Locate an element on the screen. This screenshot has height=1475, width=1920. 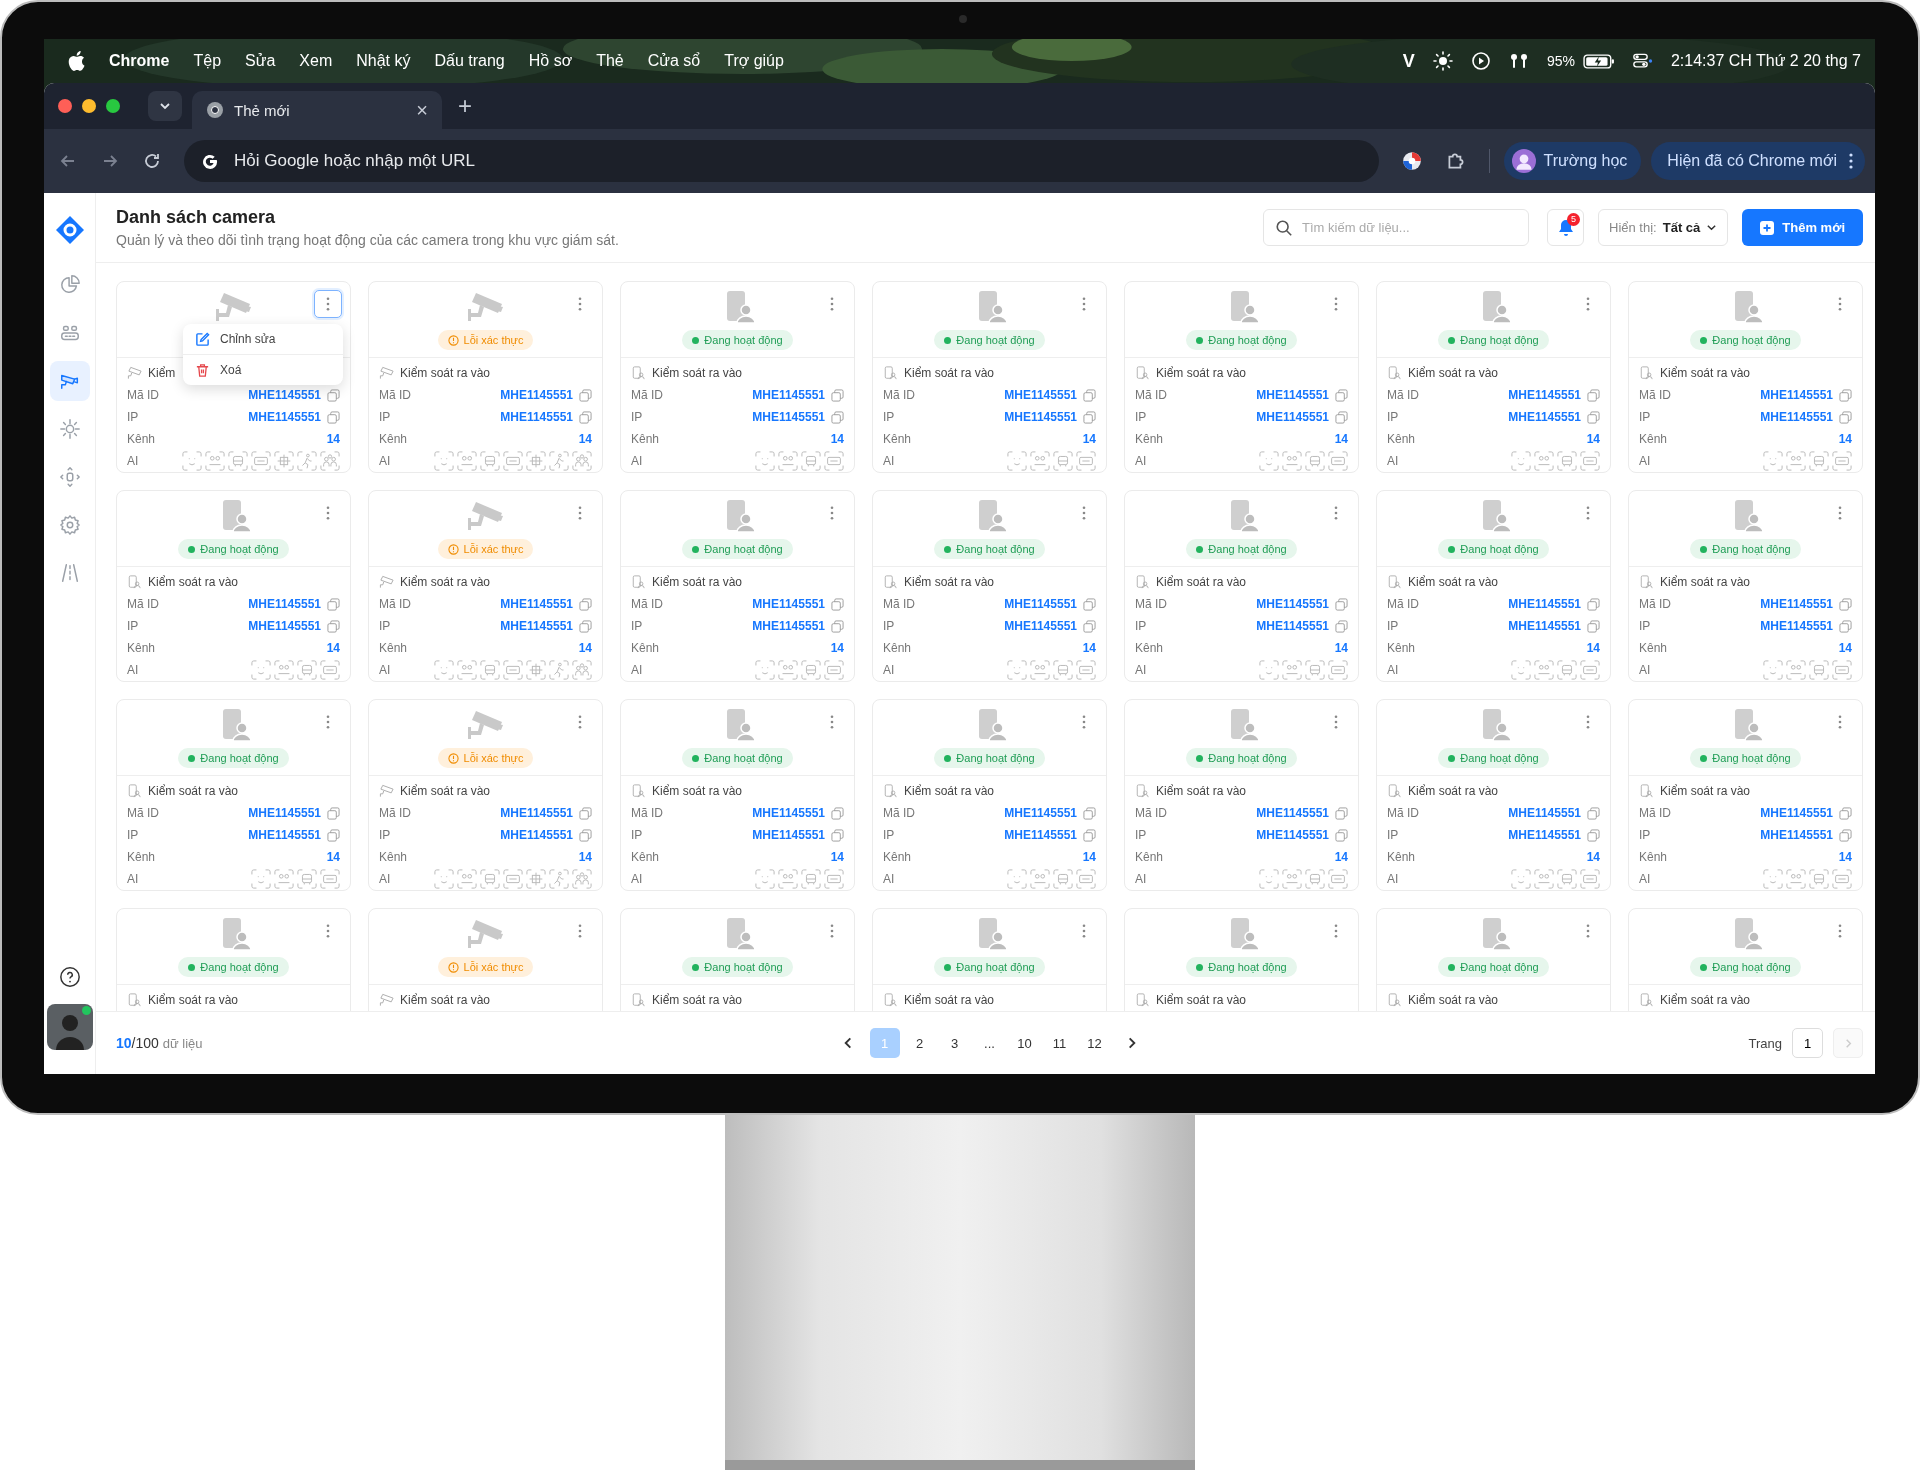
menu-option: Chỉnh sửa is located at coordinates (263, 339).